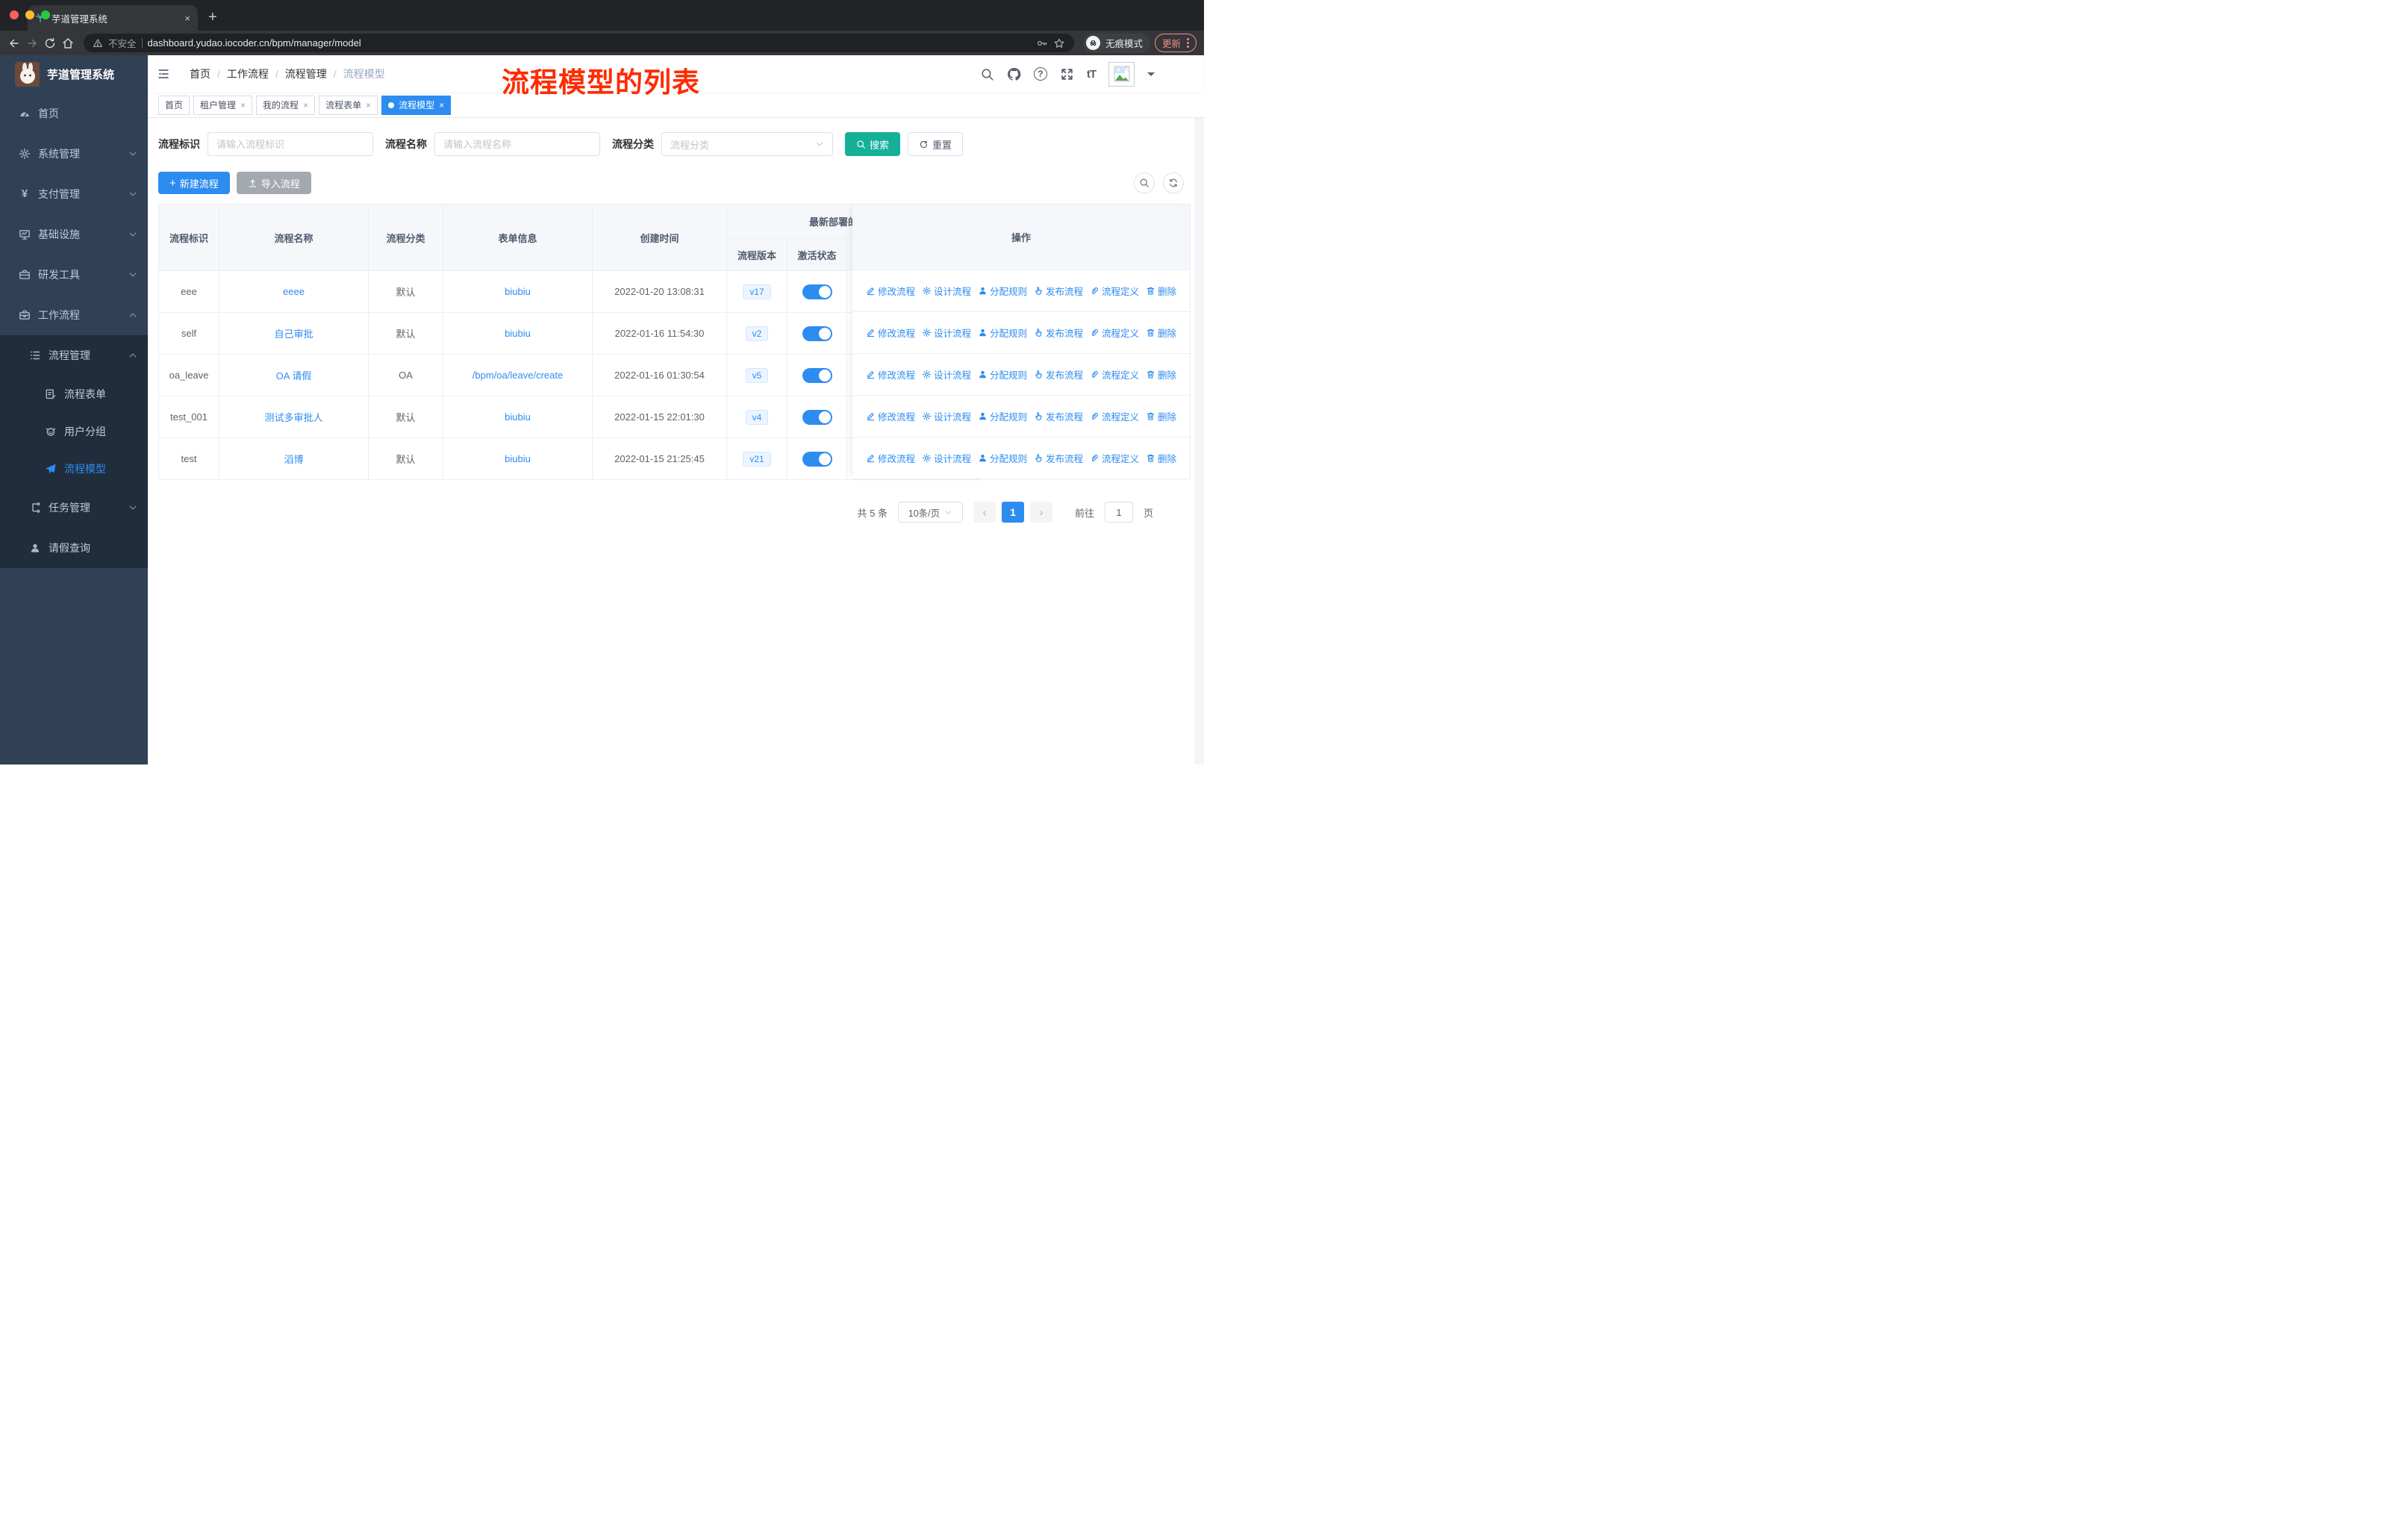  I want to click on process-key-input, so click(290, 144).